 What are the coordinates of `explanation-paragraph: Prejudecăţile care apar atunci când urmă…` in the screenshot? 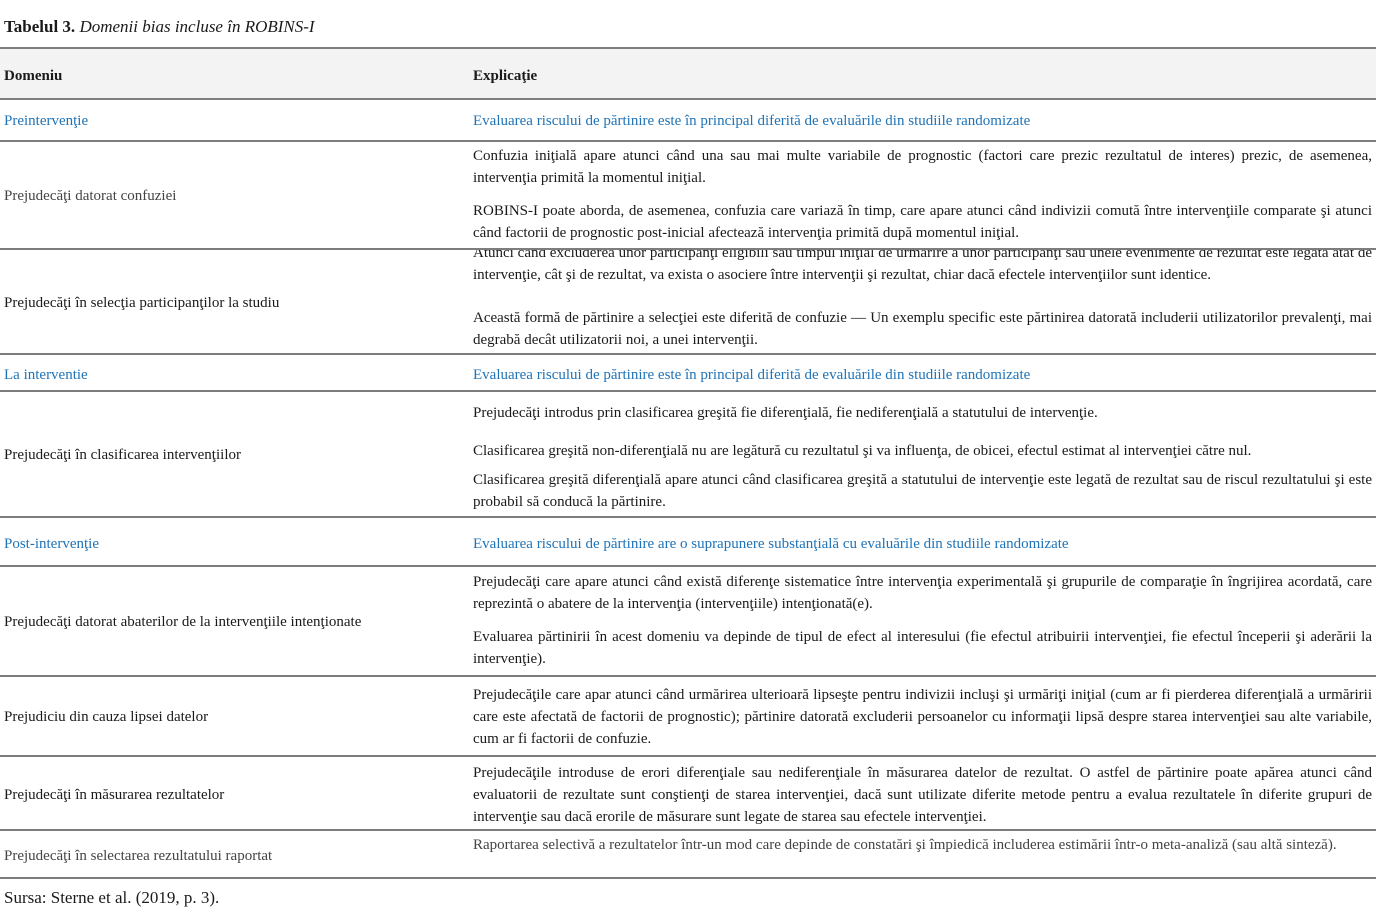 It's located at (922, 717).